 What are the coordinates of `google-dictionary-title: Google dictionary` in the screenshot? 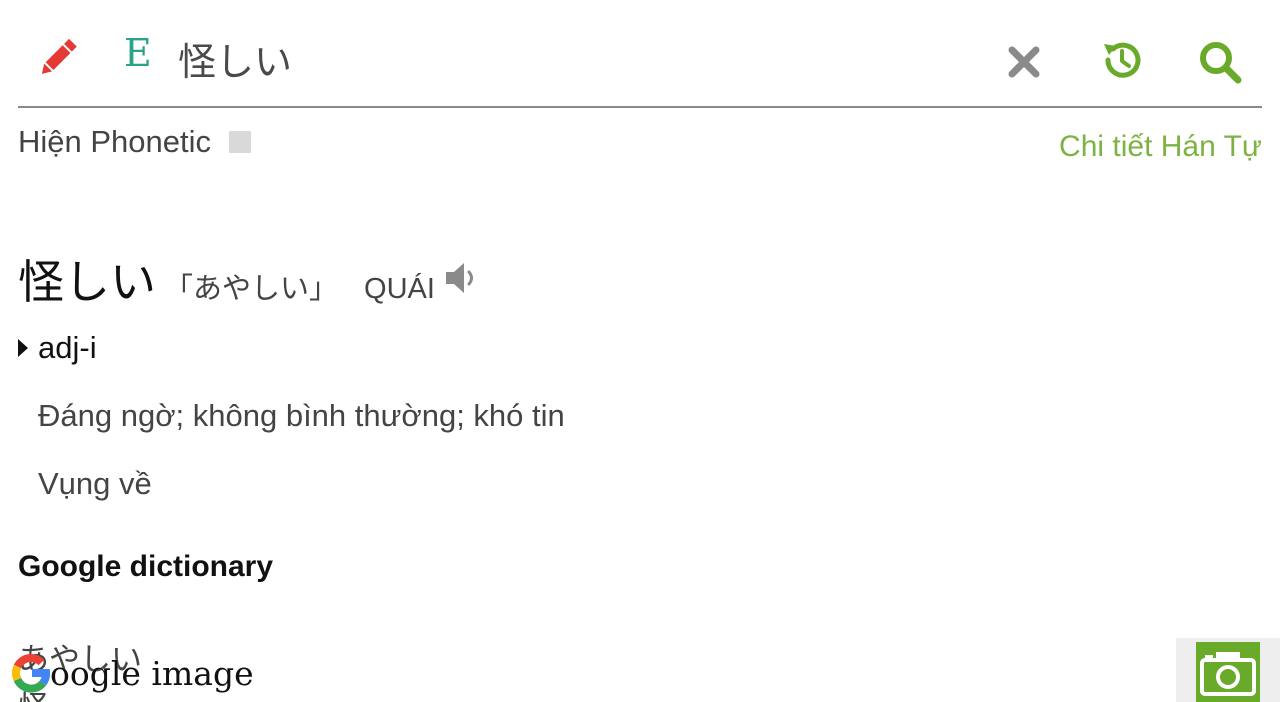 It's located at (146, 566).